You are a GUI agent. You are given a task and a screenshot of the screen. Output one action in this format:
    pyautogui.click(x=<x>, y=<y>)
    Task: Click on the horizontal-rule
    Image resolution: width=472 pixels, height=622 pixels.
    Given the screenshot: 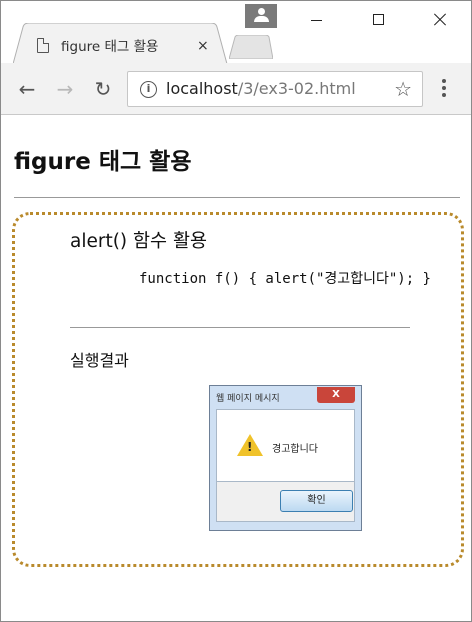 What is the action you would take?
    pyautogui.click(x=237, y=197)
    